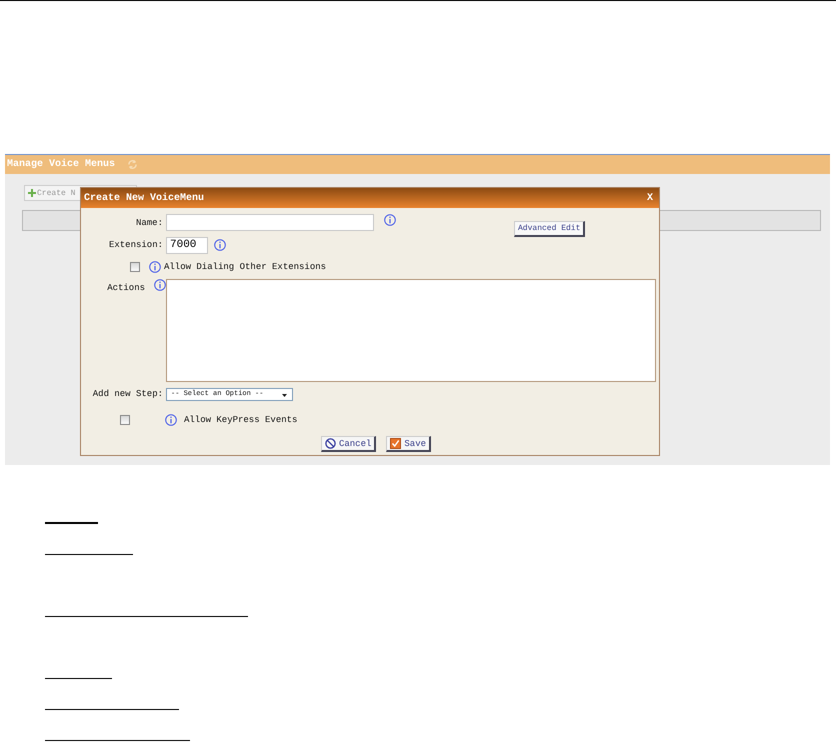 The width and height of the screenshot is (836, 742). I want to click on field-label: Name:, so click(148, 223).